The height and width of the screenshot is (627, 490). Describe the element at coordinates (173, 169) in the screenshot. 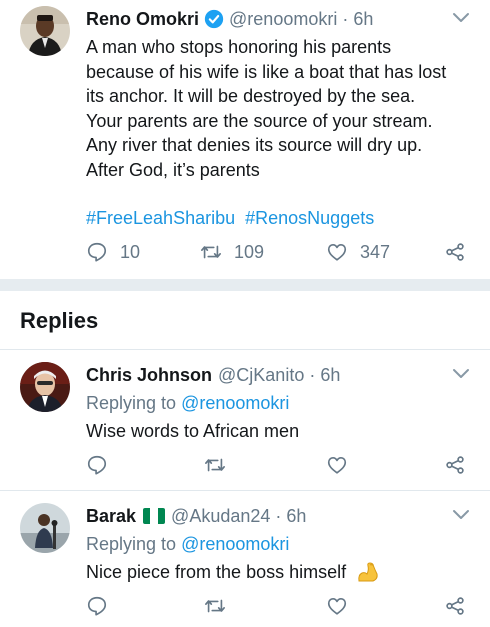

I see `tweet-text-line: After God, it’s parents` at that location.